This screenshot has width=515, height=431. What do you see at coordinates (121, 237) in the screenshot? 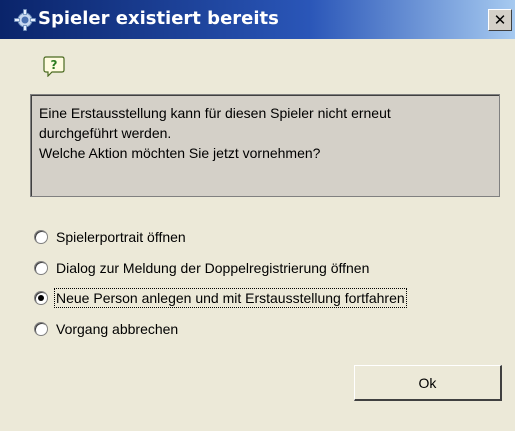
I see `option-label: Spielerportrait öffnen` at bounding box center [121, 237].